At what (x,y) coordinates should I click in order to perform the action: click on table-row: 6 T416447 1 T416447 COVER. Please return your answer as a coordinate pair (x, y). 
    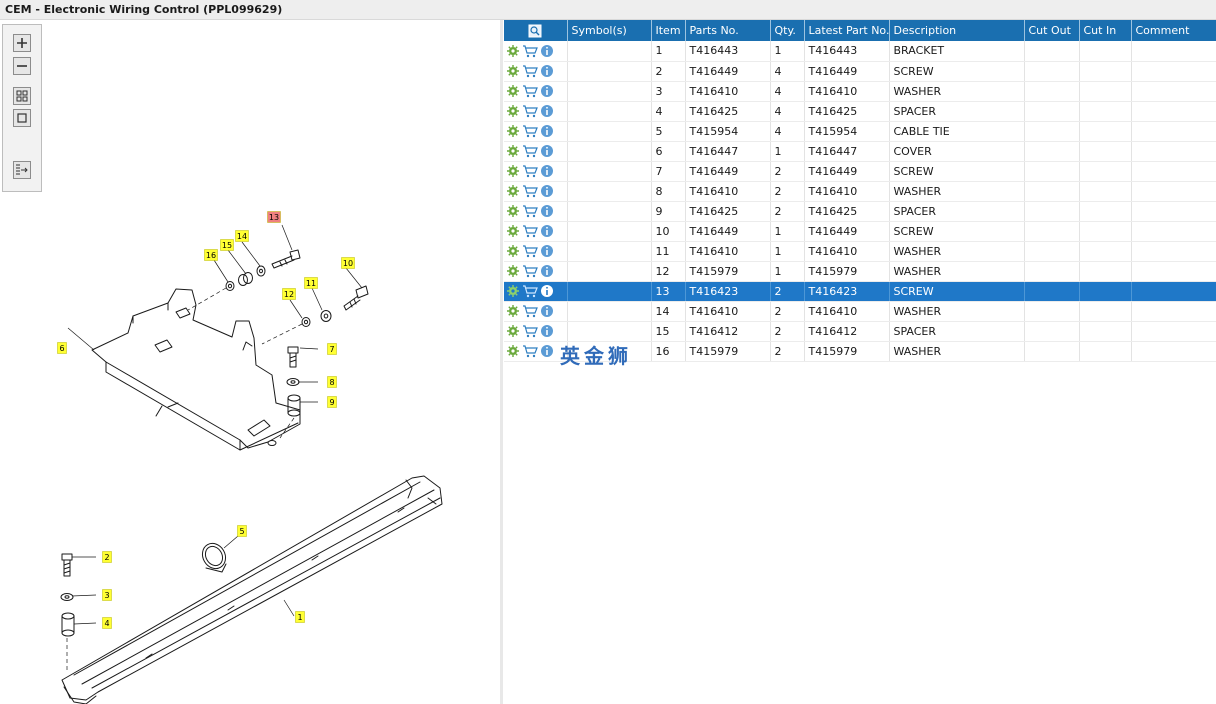
    Looking at the image, I should click on (860, 151).